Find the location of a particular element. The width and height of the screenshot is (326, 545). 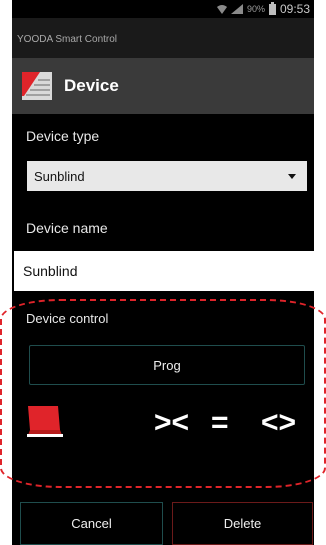

open-button: <> is located at coordinates (278, 423).